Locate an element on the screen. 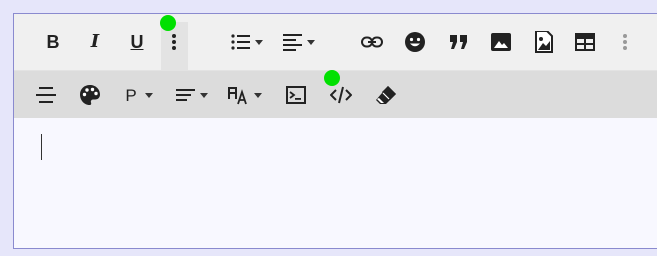 The image size is (657, 256). font-size-dropdown is located at coordinates (245, 95).